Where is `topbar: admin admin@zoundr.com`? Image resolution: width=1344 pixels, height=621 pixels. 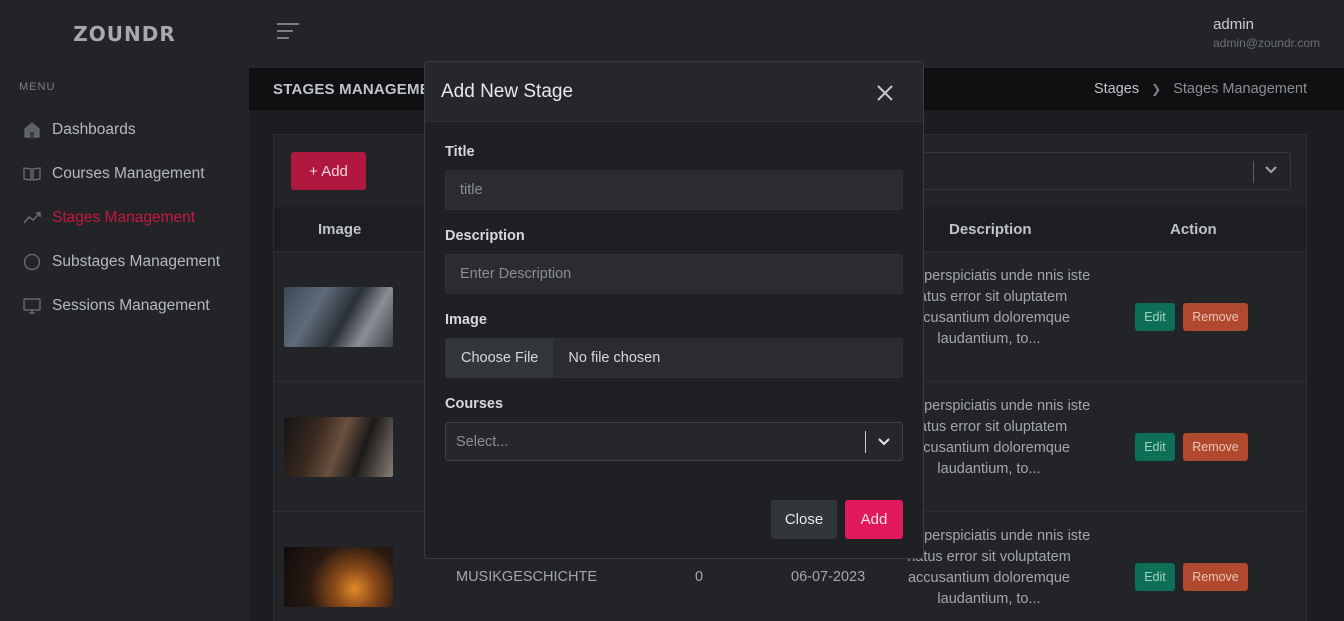
topbar: admin admin@zoundr.com is located at coordinates (796, 34).